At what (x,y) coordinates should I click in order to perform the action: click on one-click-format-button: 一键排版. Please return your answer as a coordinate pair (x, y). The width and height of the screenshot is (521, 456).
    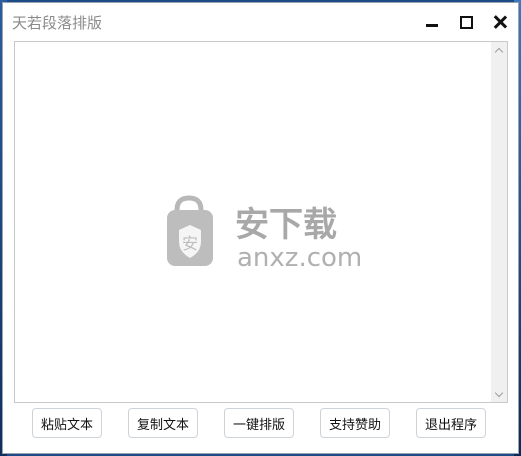
    Looking at the image, I should click on (259, 423).